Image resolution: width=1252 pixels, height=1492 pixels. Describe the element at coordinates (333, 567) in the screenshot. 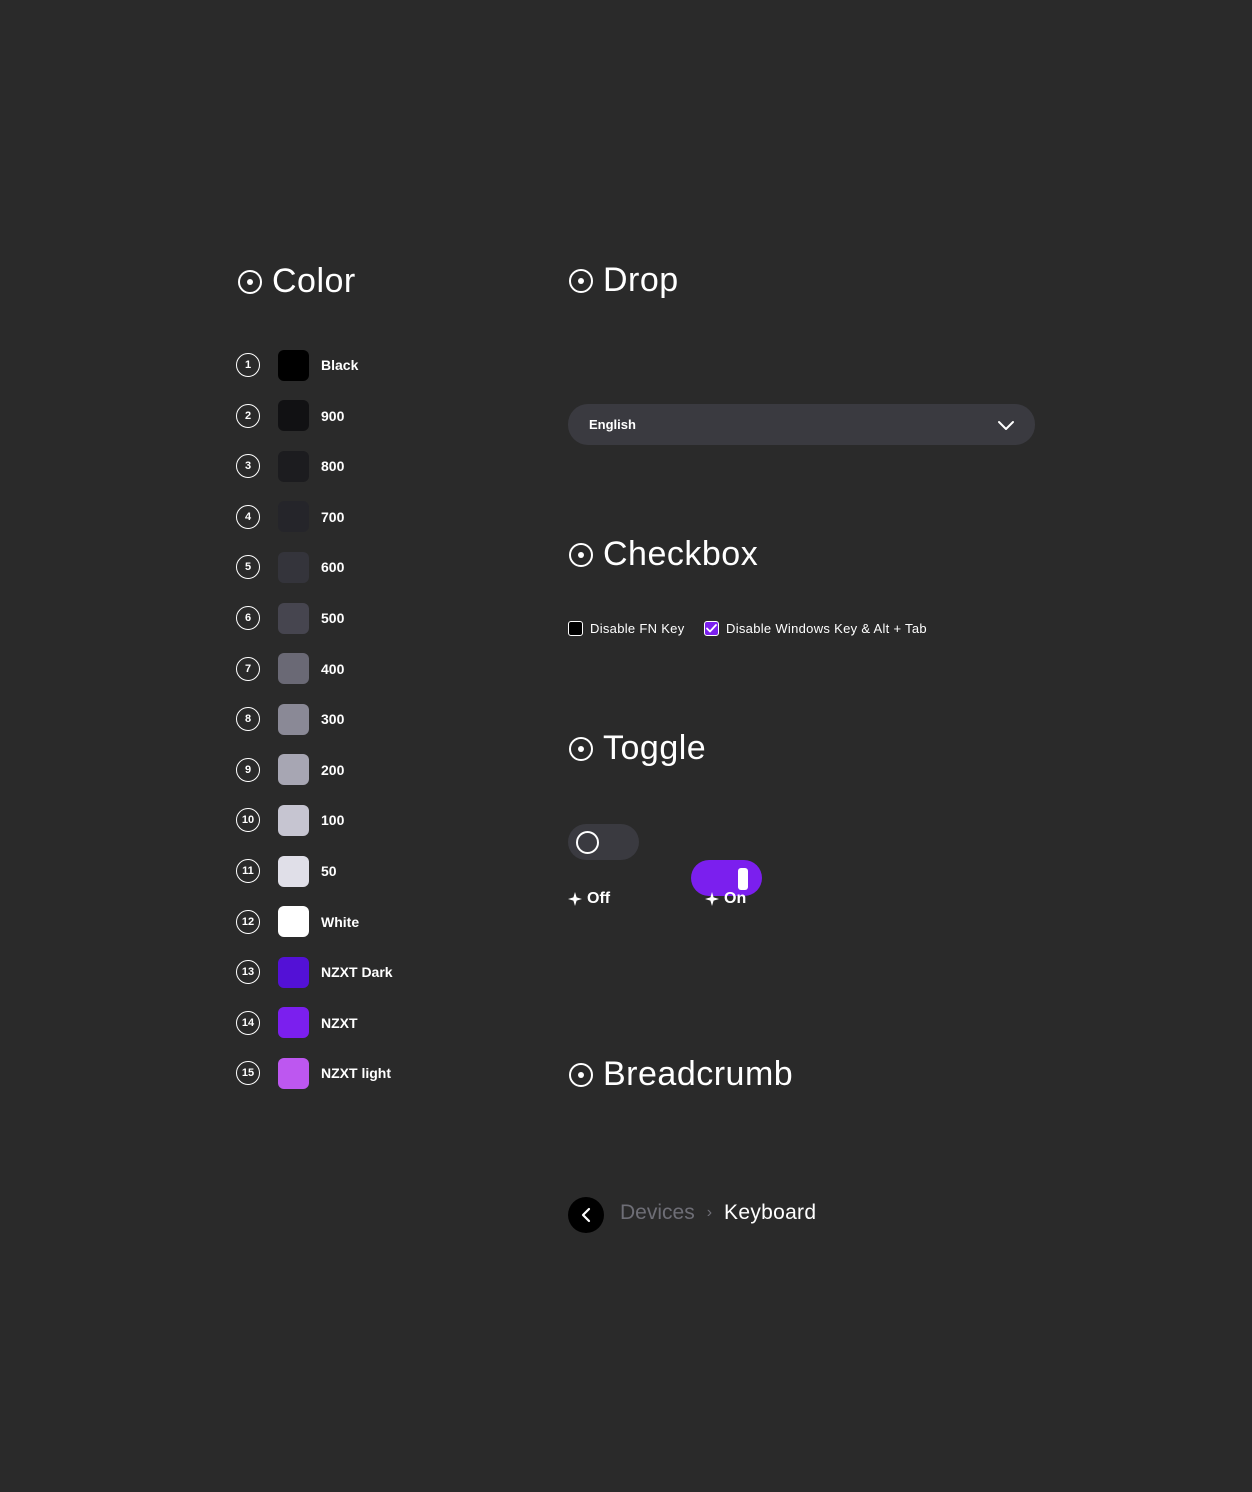

I see `color-label: 600` at that location.